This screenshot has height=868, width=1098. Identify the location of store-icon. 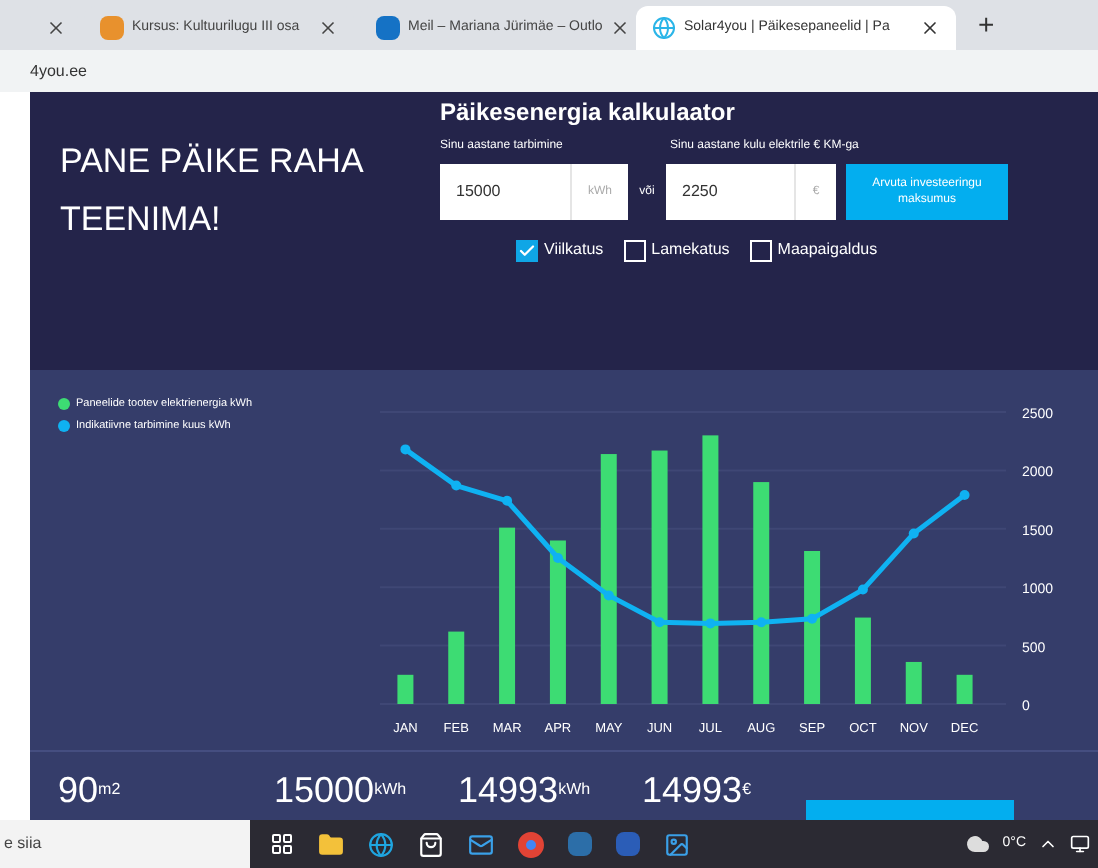
(431, 844).